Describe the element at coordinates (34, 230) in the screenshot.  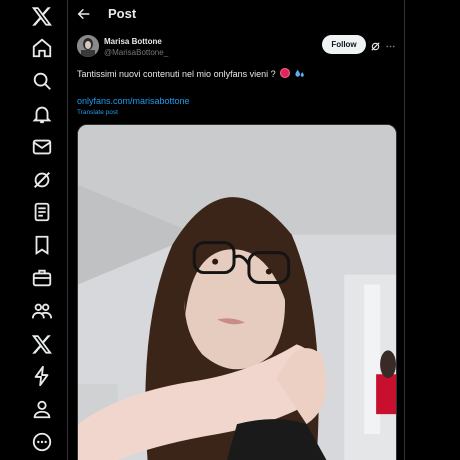
I see `left-sidebar` at that location.